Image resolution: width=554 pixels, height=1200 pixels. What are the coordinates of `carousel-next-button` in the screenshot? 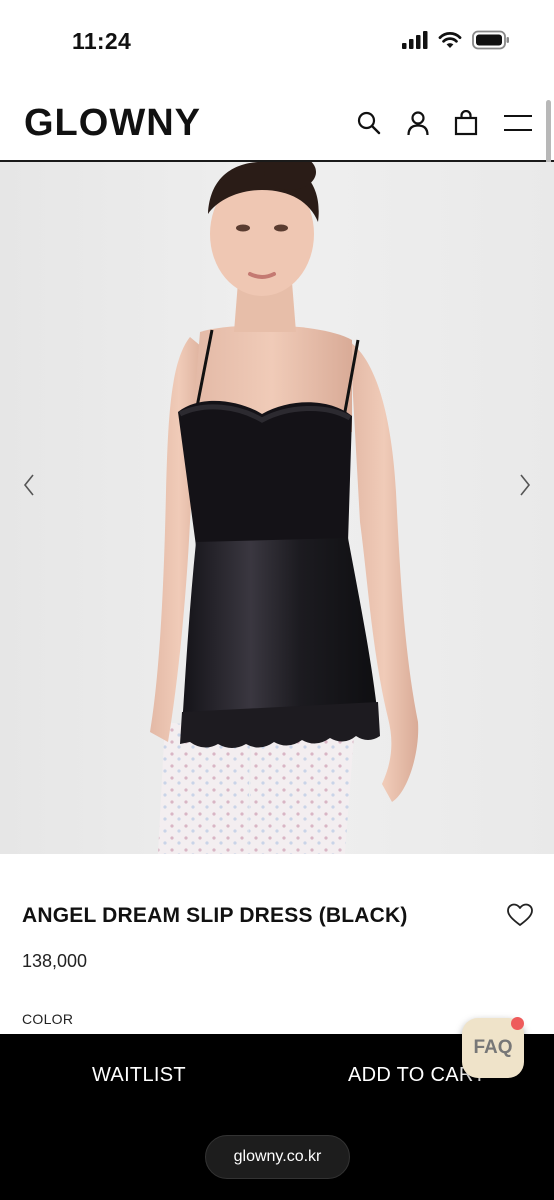 It's located at (525, 485).